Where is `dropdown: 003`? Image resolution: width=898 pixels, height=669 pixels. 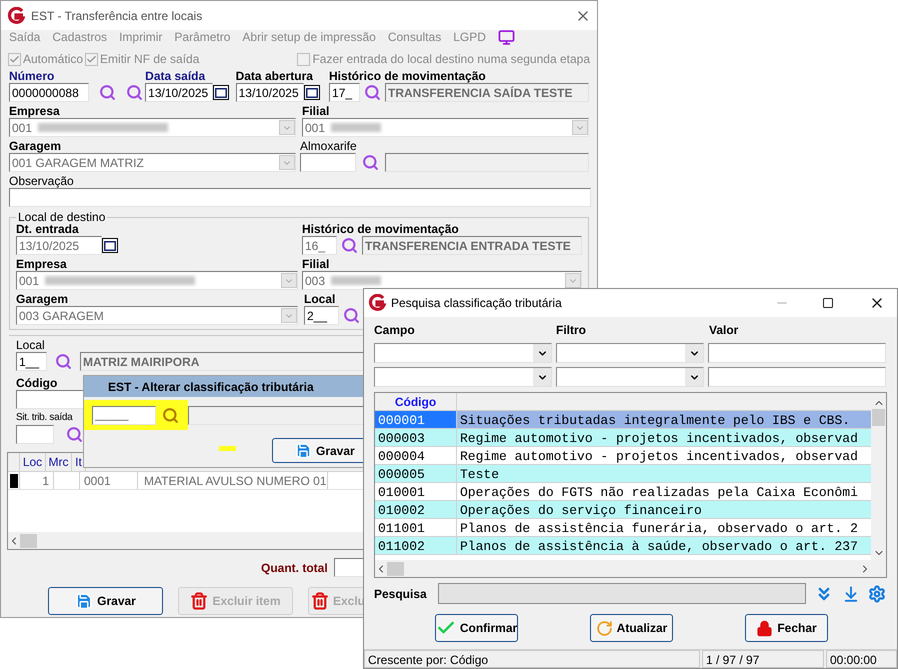
dropdown: 003 is located at coordinates (442, 280).